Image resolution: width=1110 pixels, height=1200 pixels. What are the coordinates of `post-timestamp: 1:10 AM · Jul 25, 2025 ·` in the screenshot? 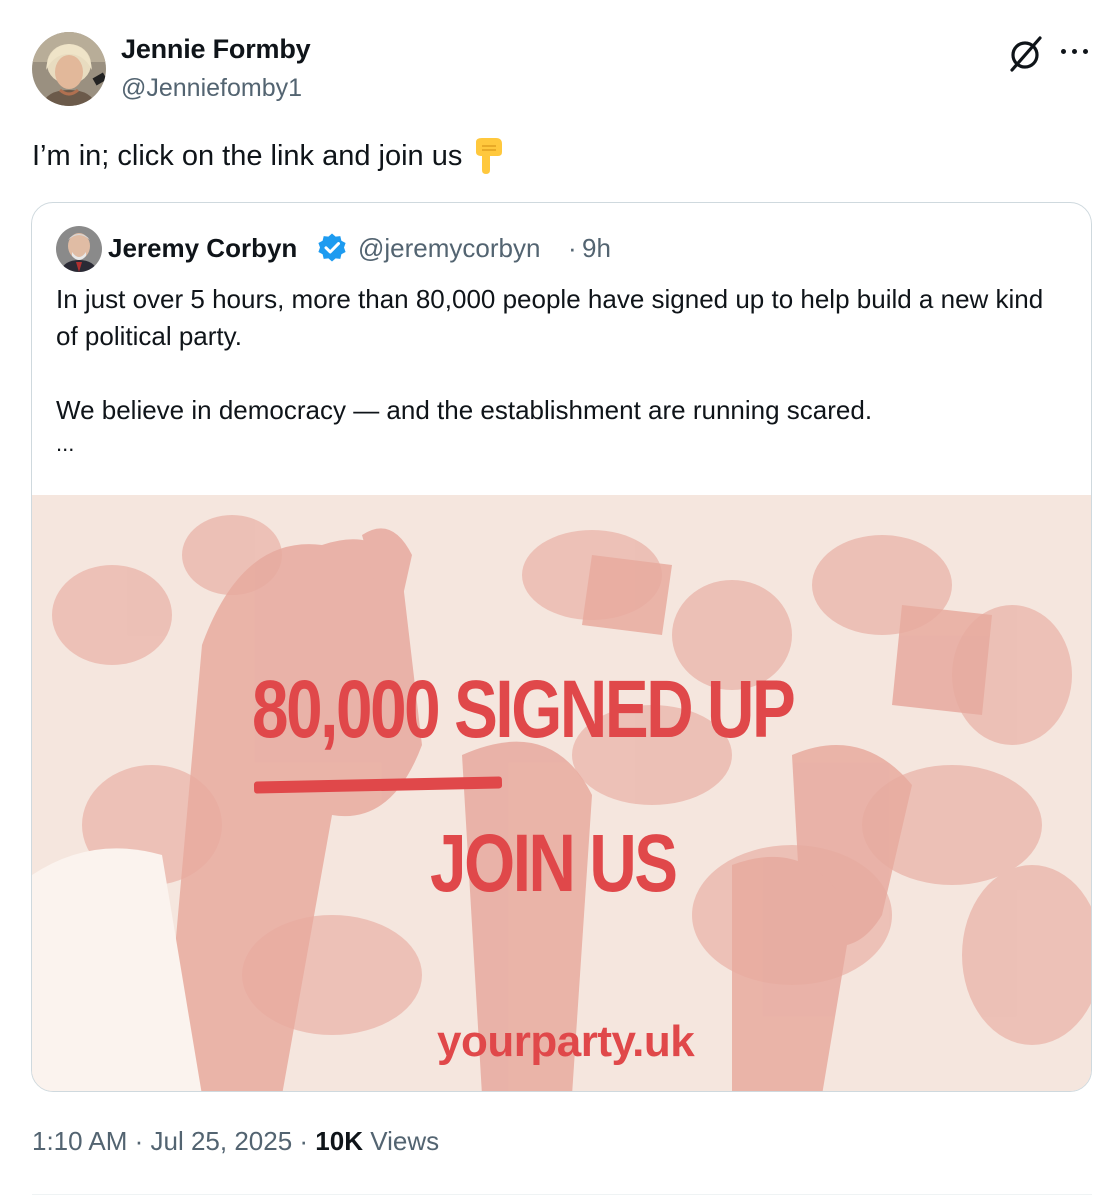 It's located at (170, 1141).